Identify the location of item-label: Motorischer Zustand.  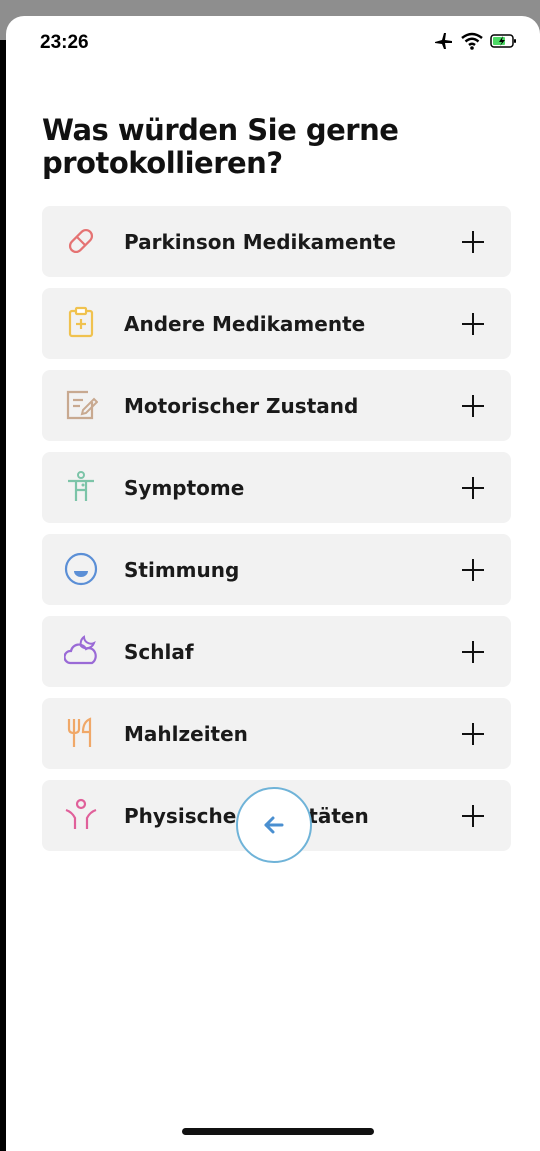
(241, 406).